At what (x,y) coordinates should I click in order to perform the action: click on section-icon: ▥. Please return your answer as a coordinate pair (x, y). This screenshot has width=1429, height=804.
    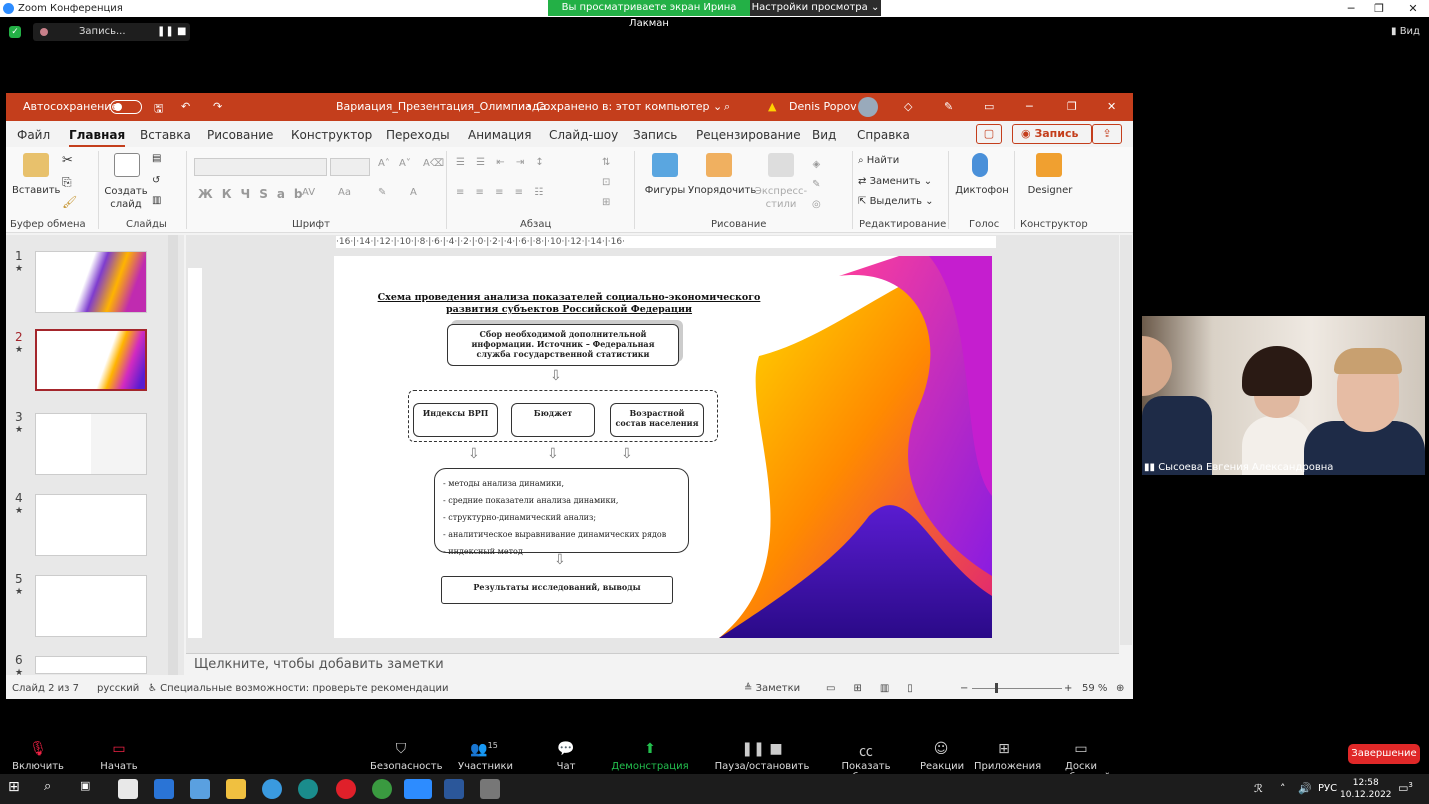
    Looking at the image, I should click on (156, 200).